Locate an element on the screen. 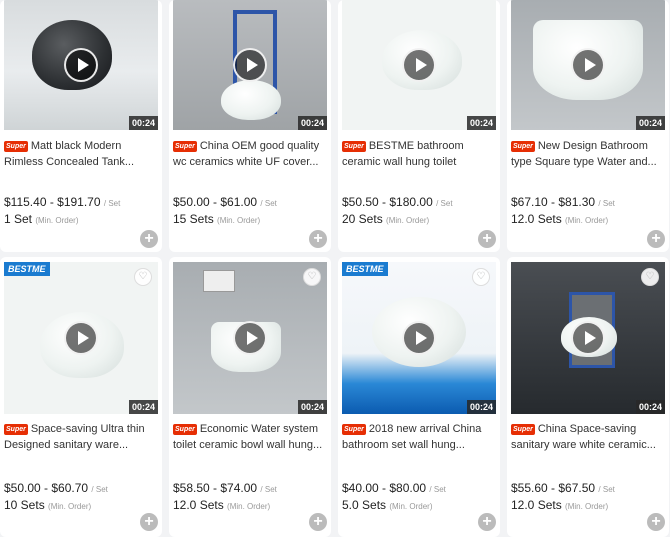  price: $50.50 - $180.00 / Set is located at coordinates (397, 202).